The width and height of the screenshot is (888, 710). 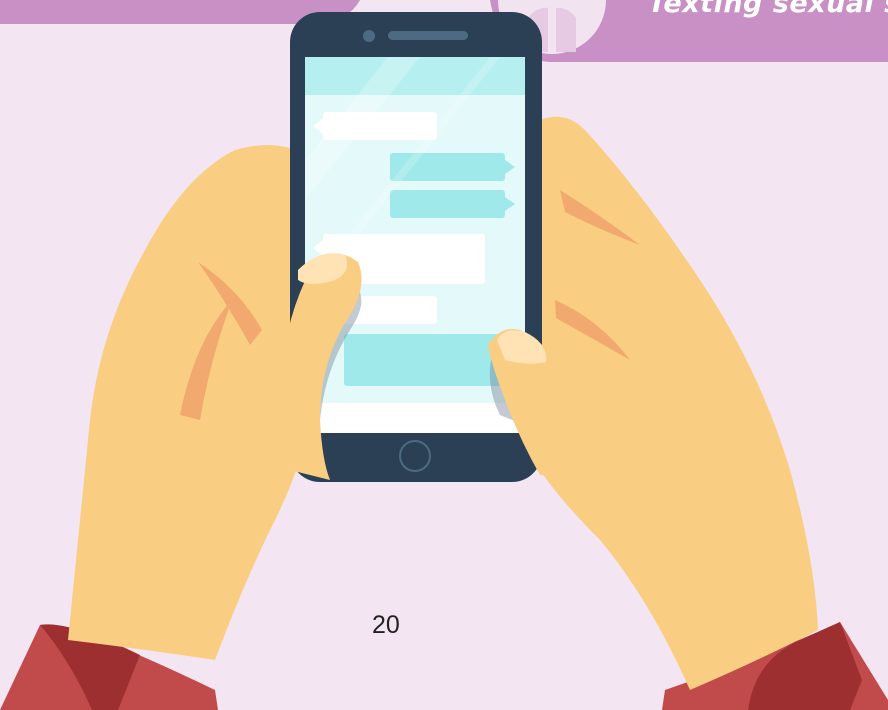 I want to click on screen-footer-bar, so click(x=415, y=418).